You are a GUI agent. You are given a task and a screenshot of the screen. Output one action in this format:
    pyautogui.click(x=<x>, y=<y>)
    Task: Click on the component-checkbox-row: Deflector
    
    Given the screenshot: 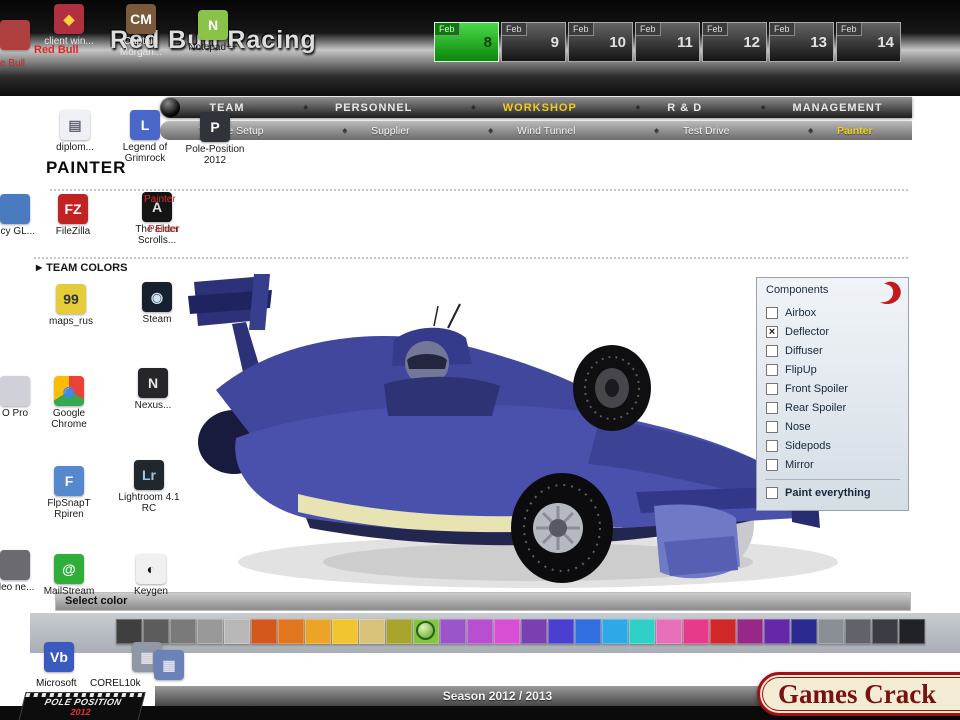 What is the action you would take?
    pyautogui.click(x=832, y=331)
    